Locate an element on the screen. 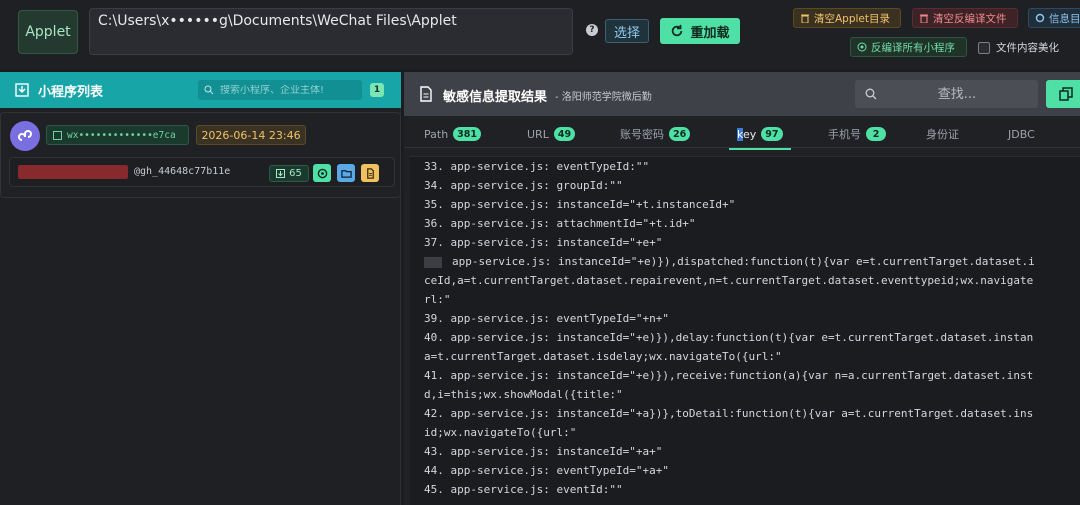 The image size is (1080, 505). decompile-all-label: 反编译所有小程序 is located at coordinates (913, 47).